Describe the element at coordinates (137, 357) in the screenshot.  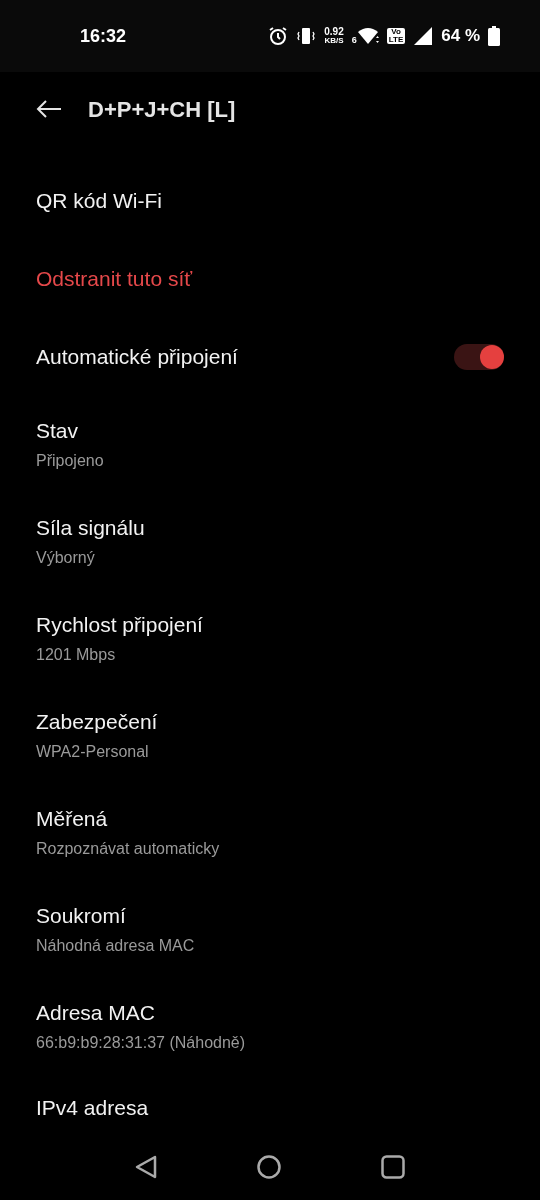
I see `setting-title: Automatické připojení` at that location.